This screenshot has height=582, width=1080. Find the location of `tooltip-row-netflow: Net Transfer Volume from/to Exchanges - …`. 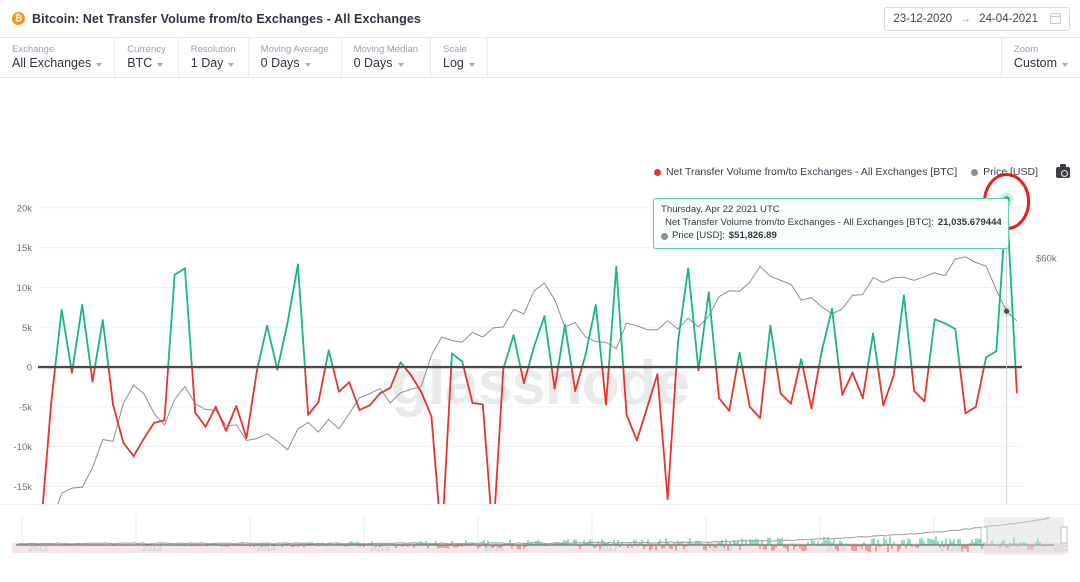

tooltip-row-netflow: Net Transfer Volume from/to Exchanges - … is located at coordinates (831, 223).